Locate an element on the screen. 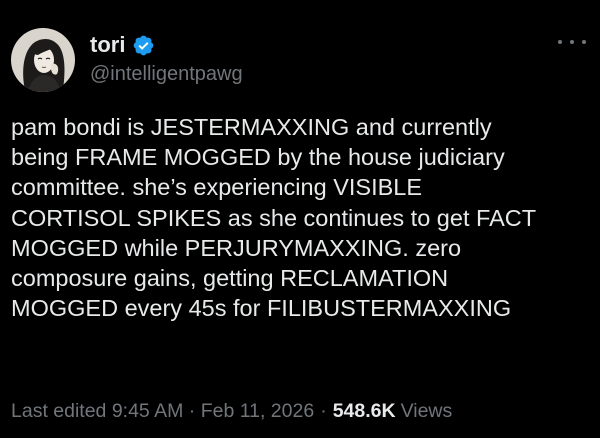  last-edited-timestamp: Last edited 9:45 AM · Feb 11, 2026 is located at coordinates (162, 411).